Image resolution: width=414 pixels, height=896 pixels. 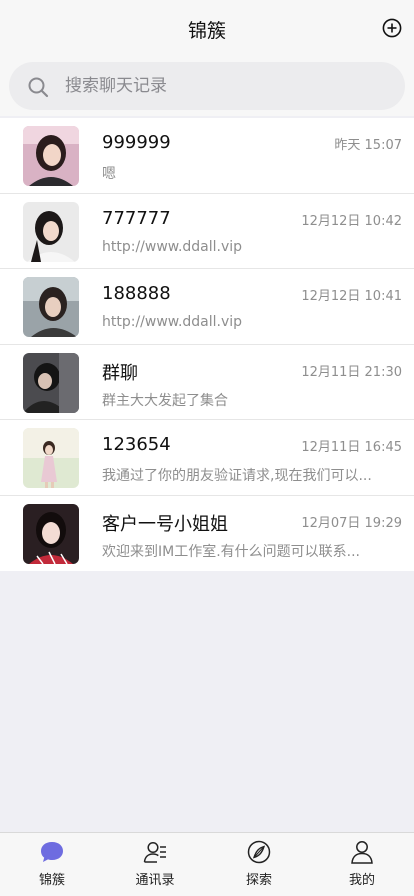 What do you see at coordinates (207, 864) in the screenshot?
I see `bottom-tab-bar: 锦簇 通讯录 探索 我的` at bounding box center [207, 864].